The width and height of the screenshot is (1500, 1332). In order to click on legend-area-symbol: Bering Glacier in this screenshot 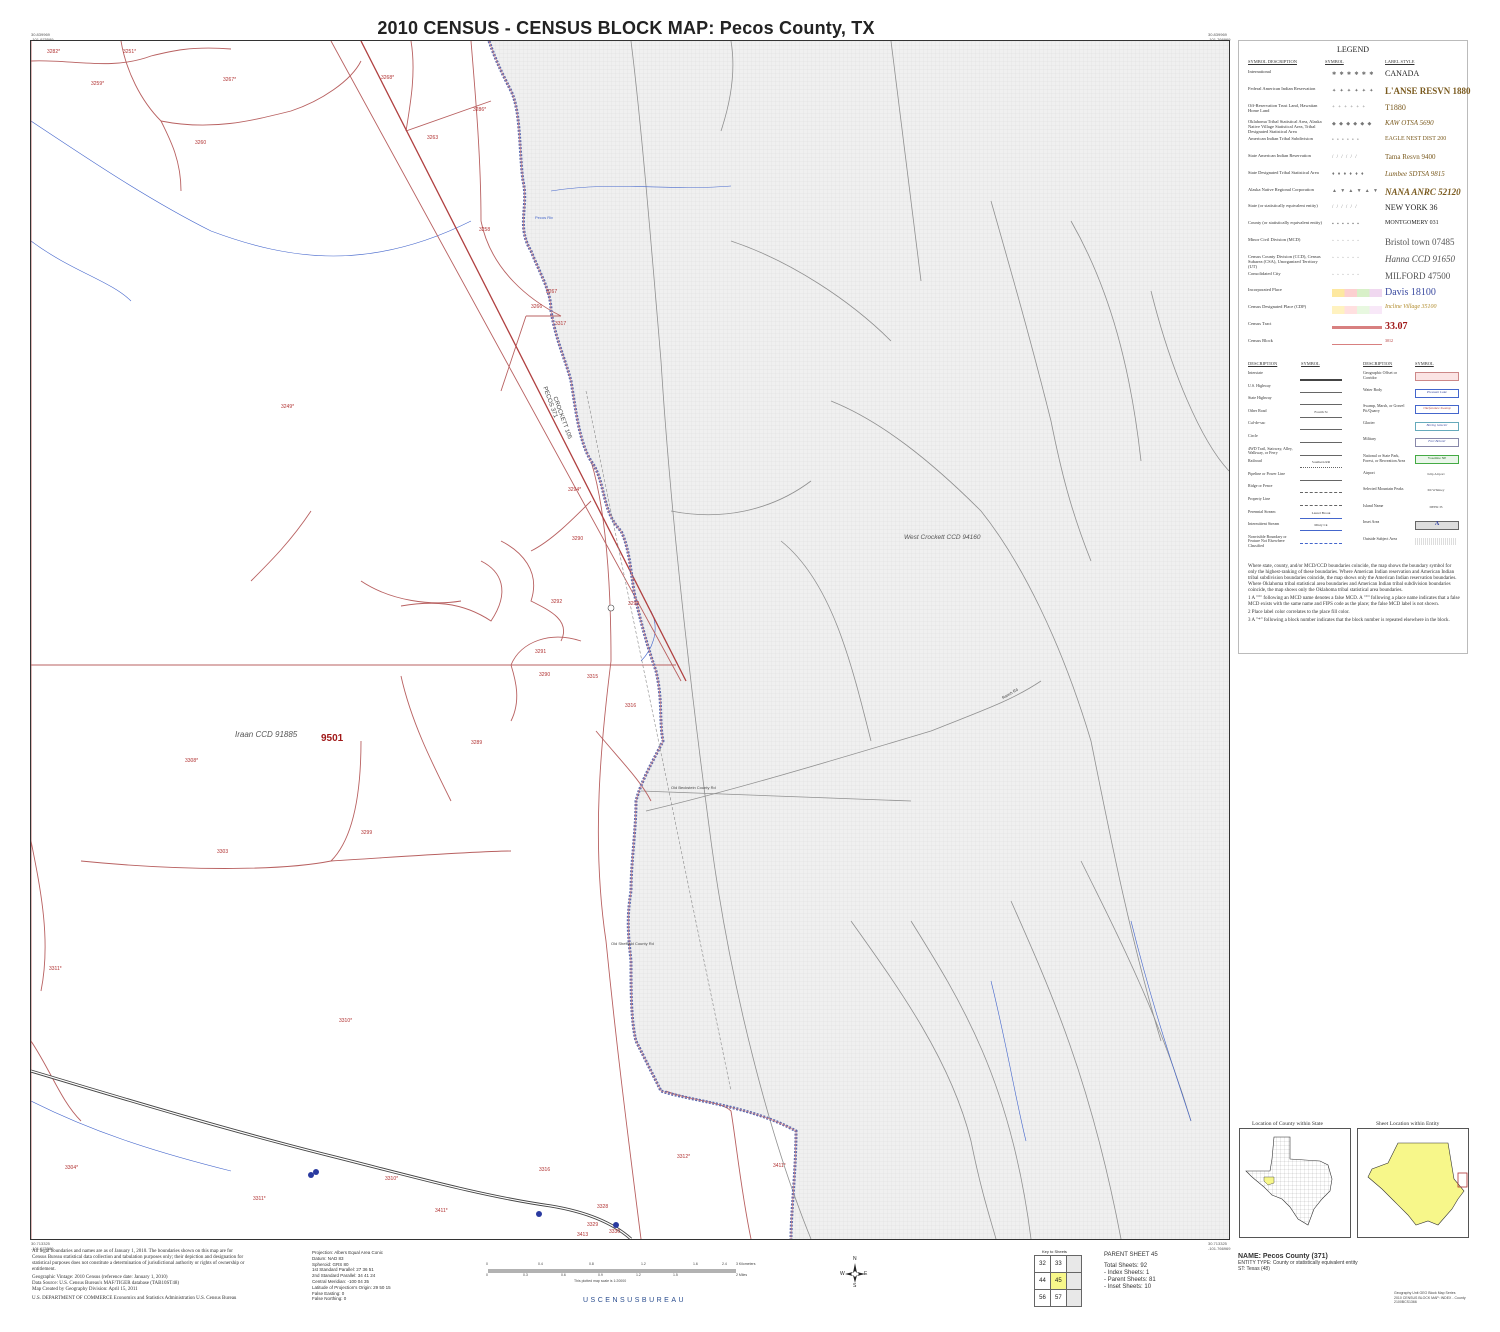, I will do `click(1437, 426)`.